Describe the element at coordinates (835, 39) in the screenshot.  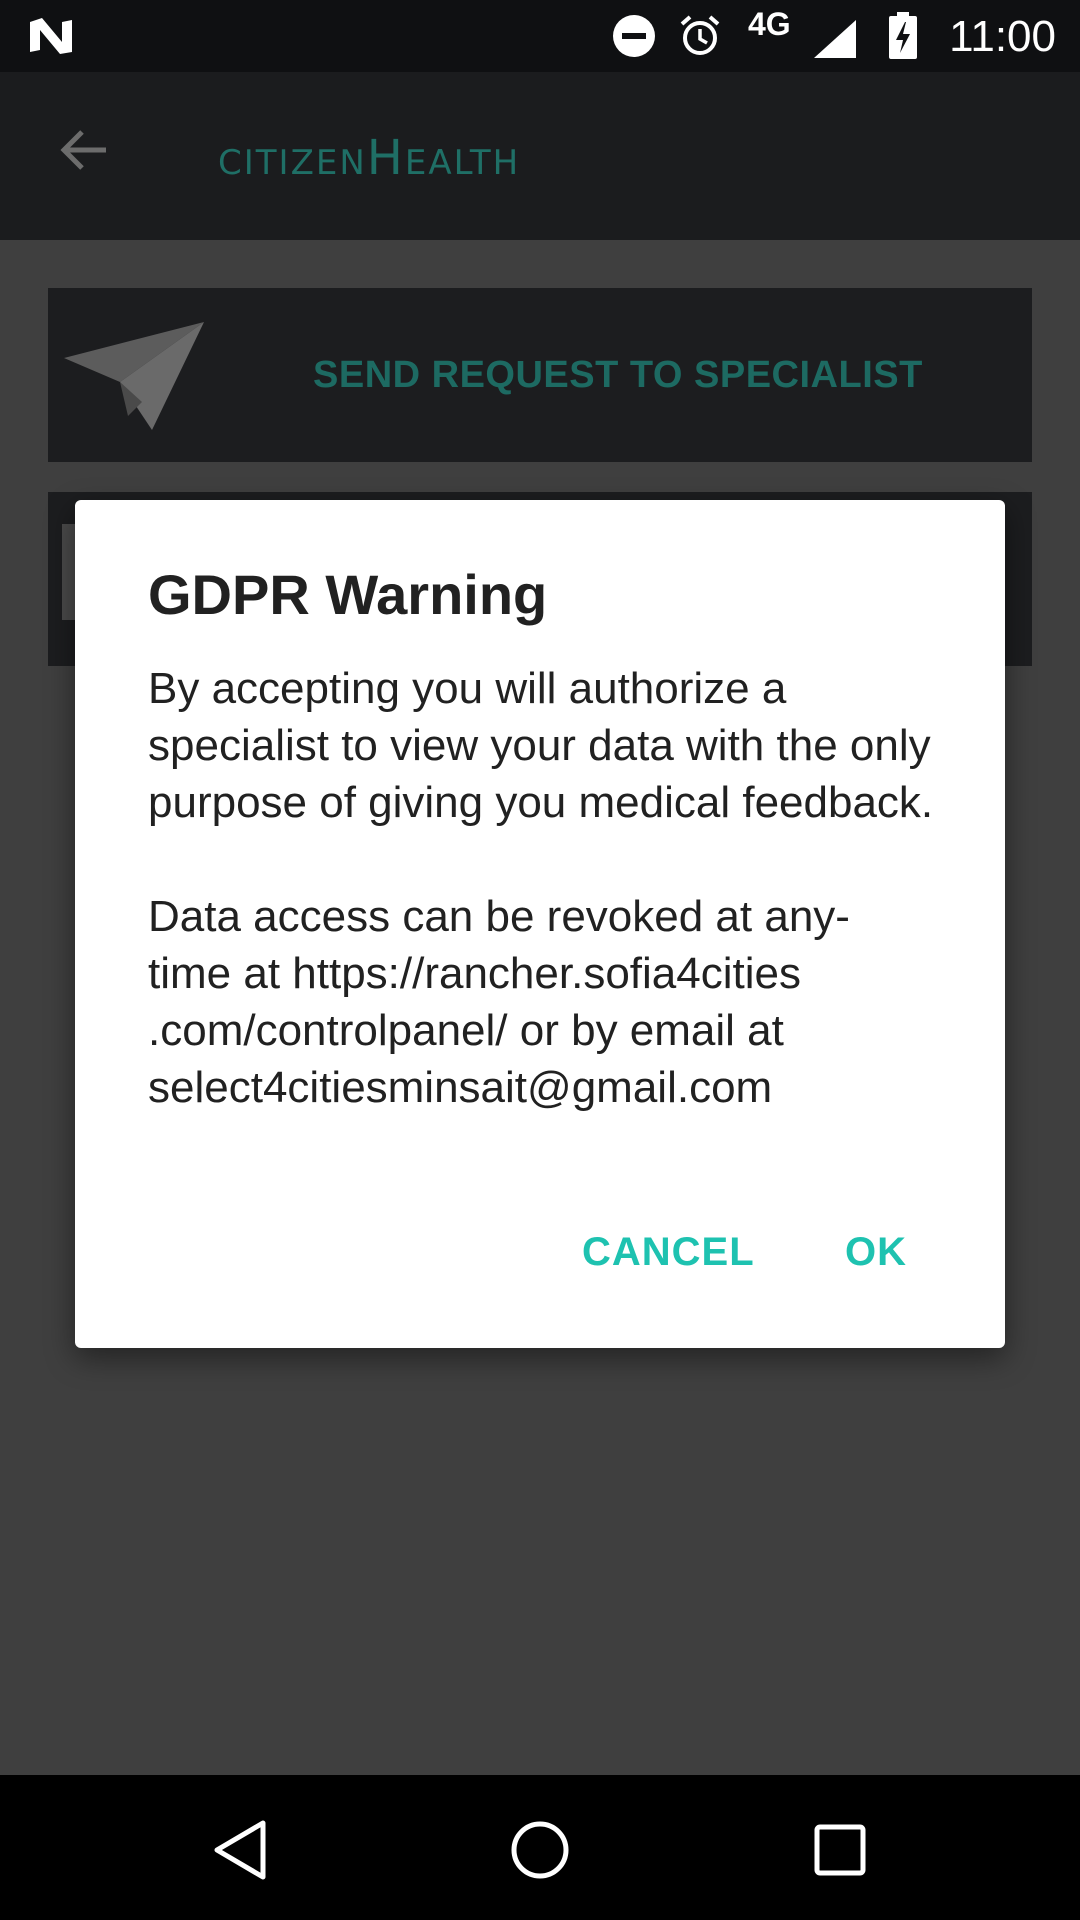
I see `signal-icon` at that location.